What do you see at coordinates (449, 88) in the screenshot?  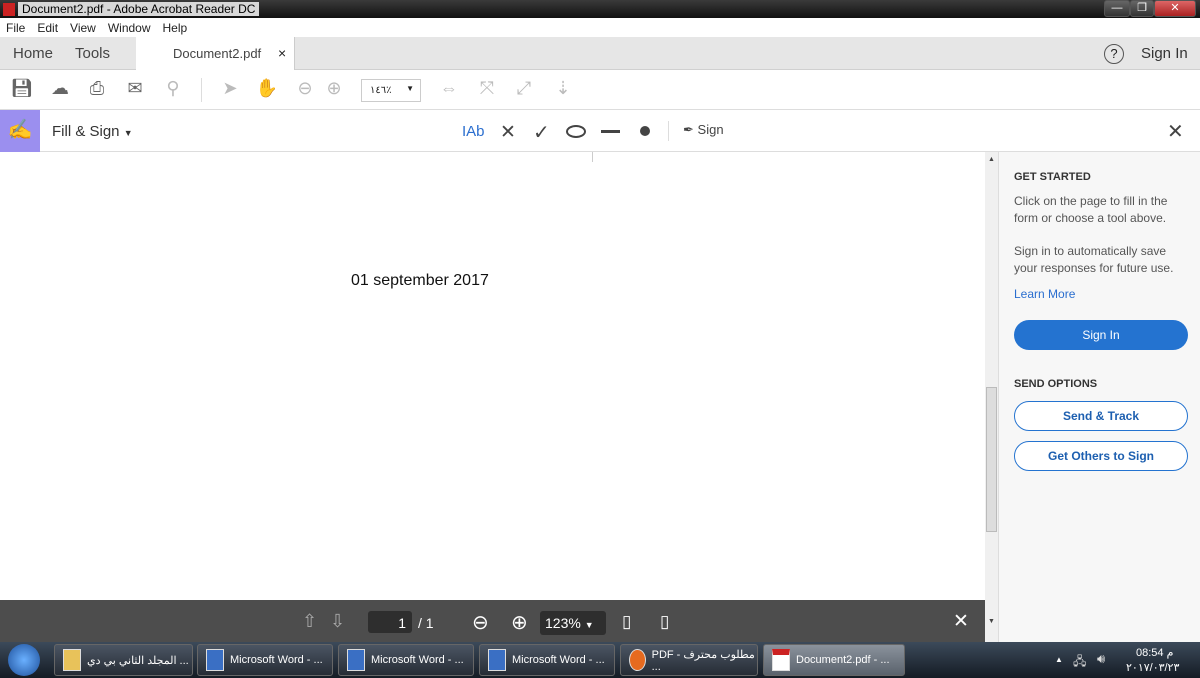 I see `fit-width-icon: ⇔` at bounding box center [449, 88].